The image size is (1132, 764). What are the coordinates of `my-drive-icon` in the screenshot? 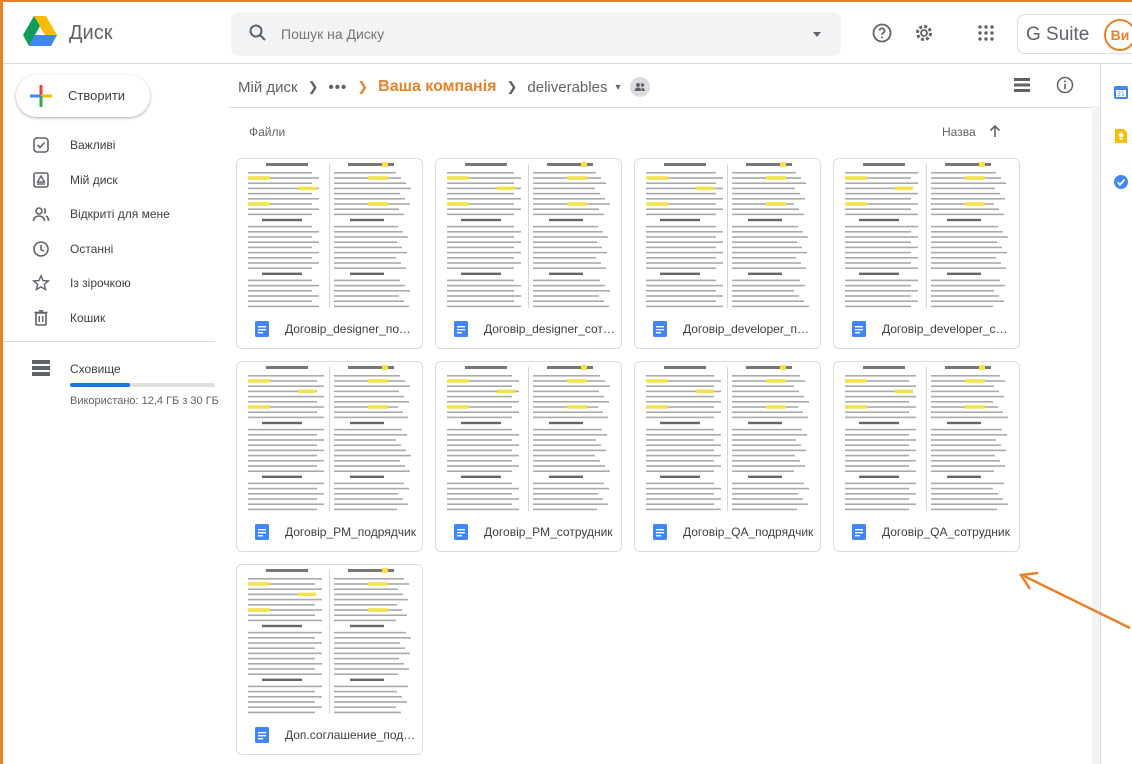 It's located at (41, 179).